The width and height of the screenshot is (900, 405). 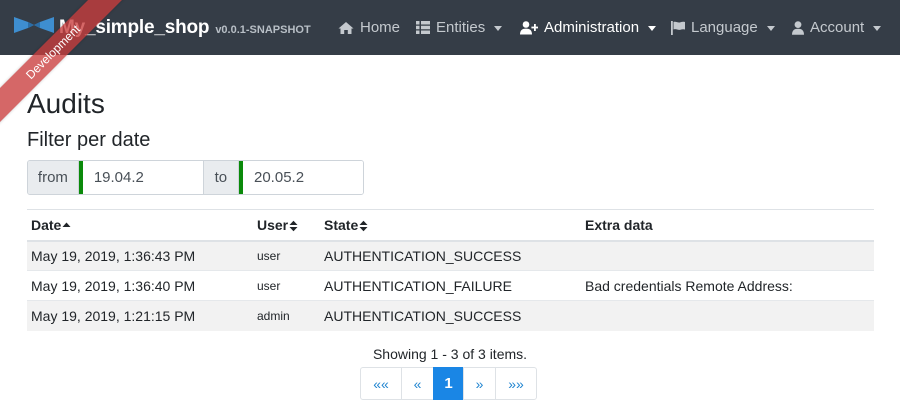 I want to click on current-page-button: 1, so click(x=448, y=383).